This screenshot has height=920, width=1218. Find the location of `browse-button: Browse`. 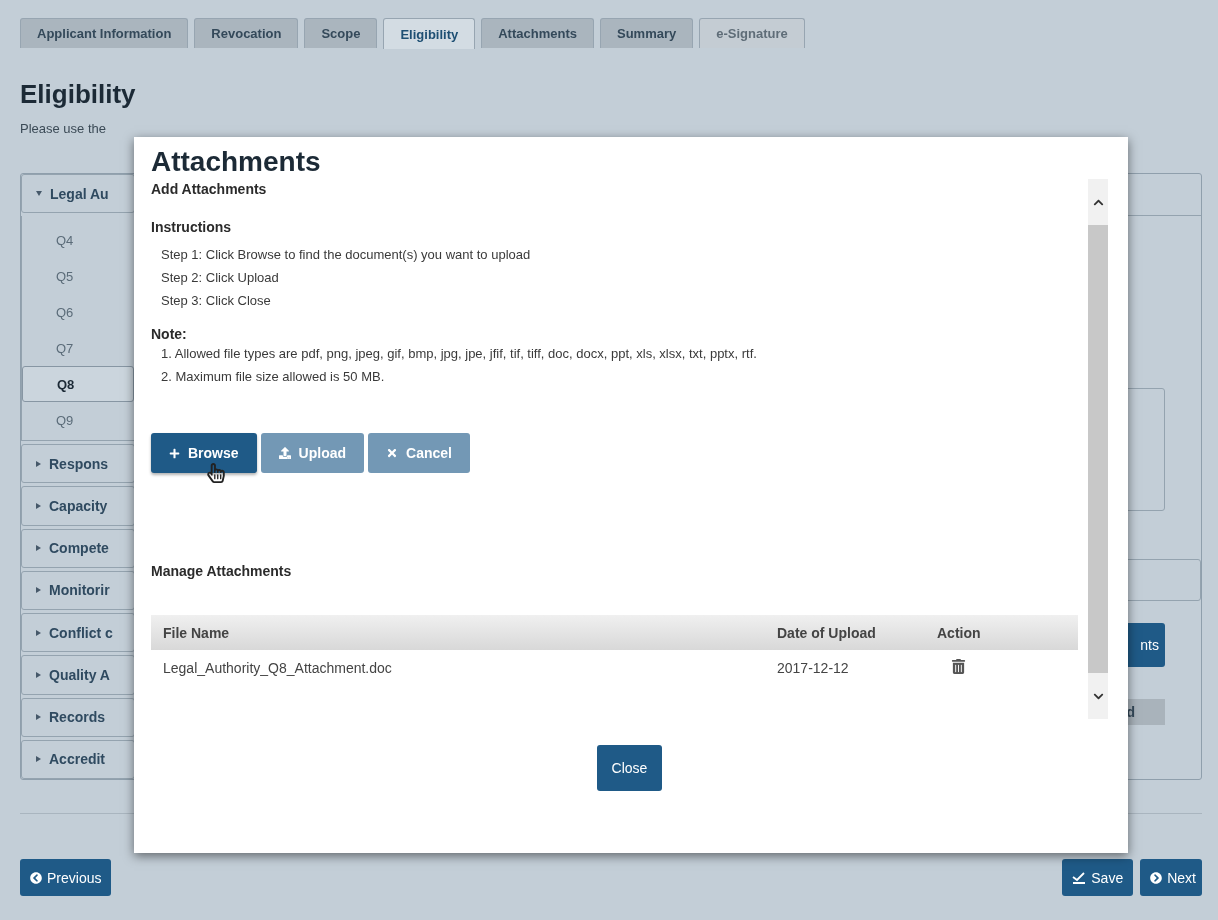

browse-button: Browse is located at coordinates (204, 453).